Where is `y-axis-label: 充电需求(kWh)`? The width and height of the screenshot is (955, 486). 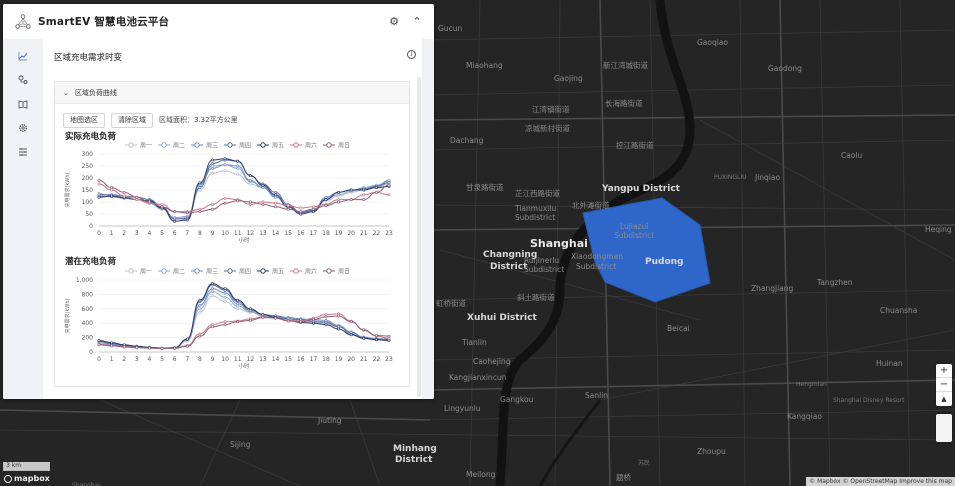 y-axis-label: 充电需求(kWh) is located at coordinates (67, 316).